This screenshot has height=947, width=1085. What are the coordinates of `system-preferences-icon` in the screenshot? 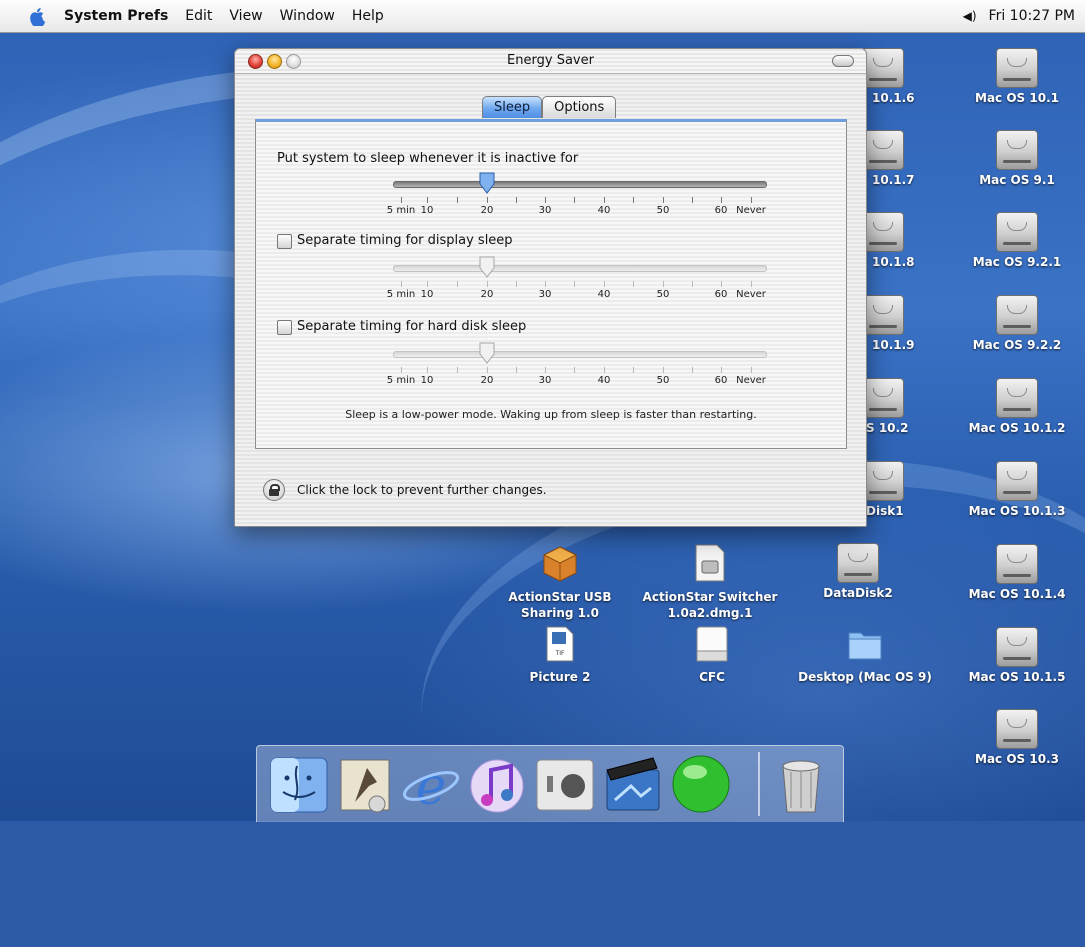 It's located at (565, 784).